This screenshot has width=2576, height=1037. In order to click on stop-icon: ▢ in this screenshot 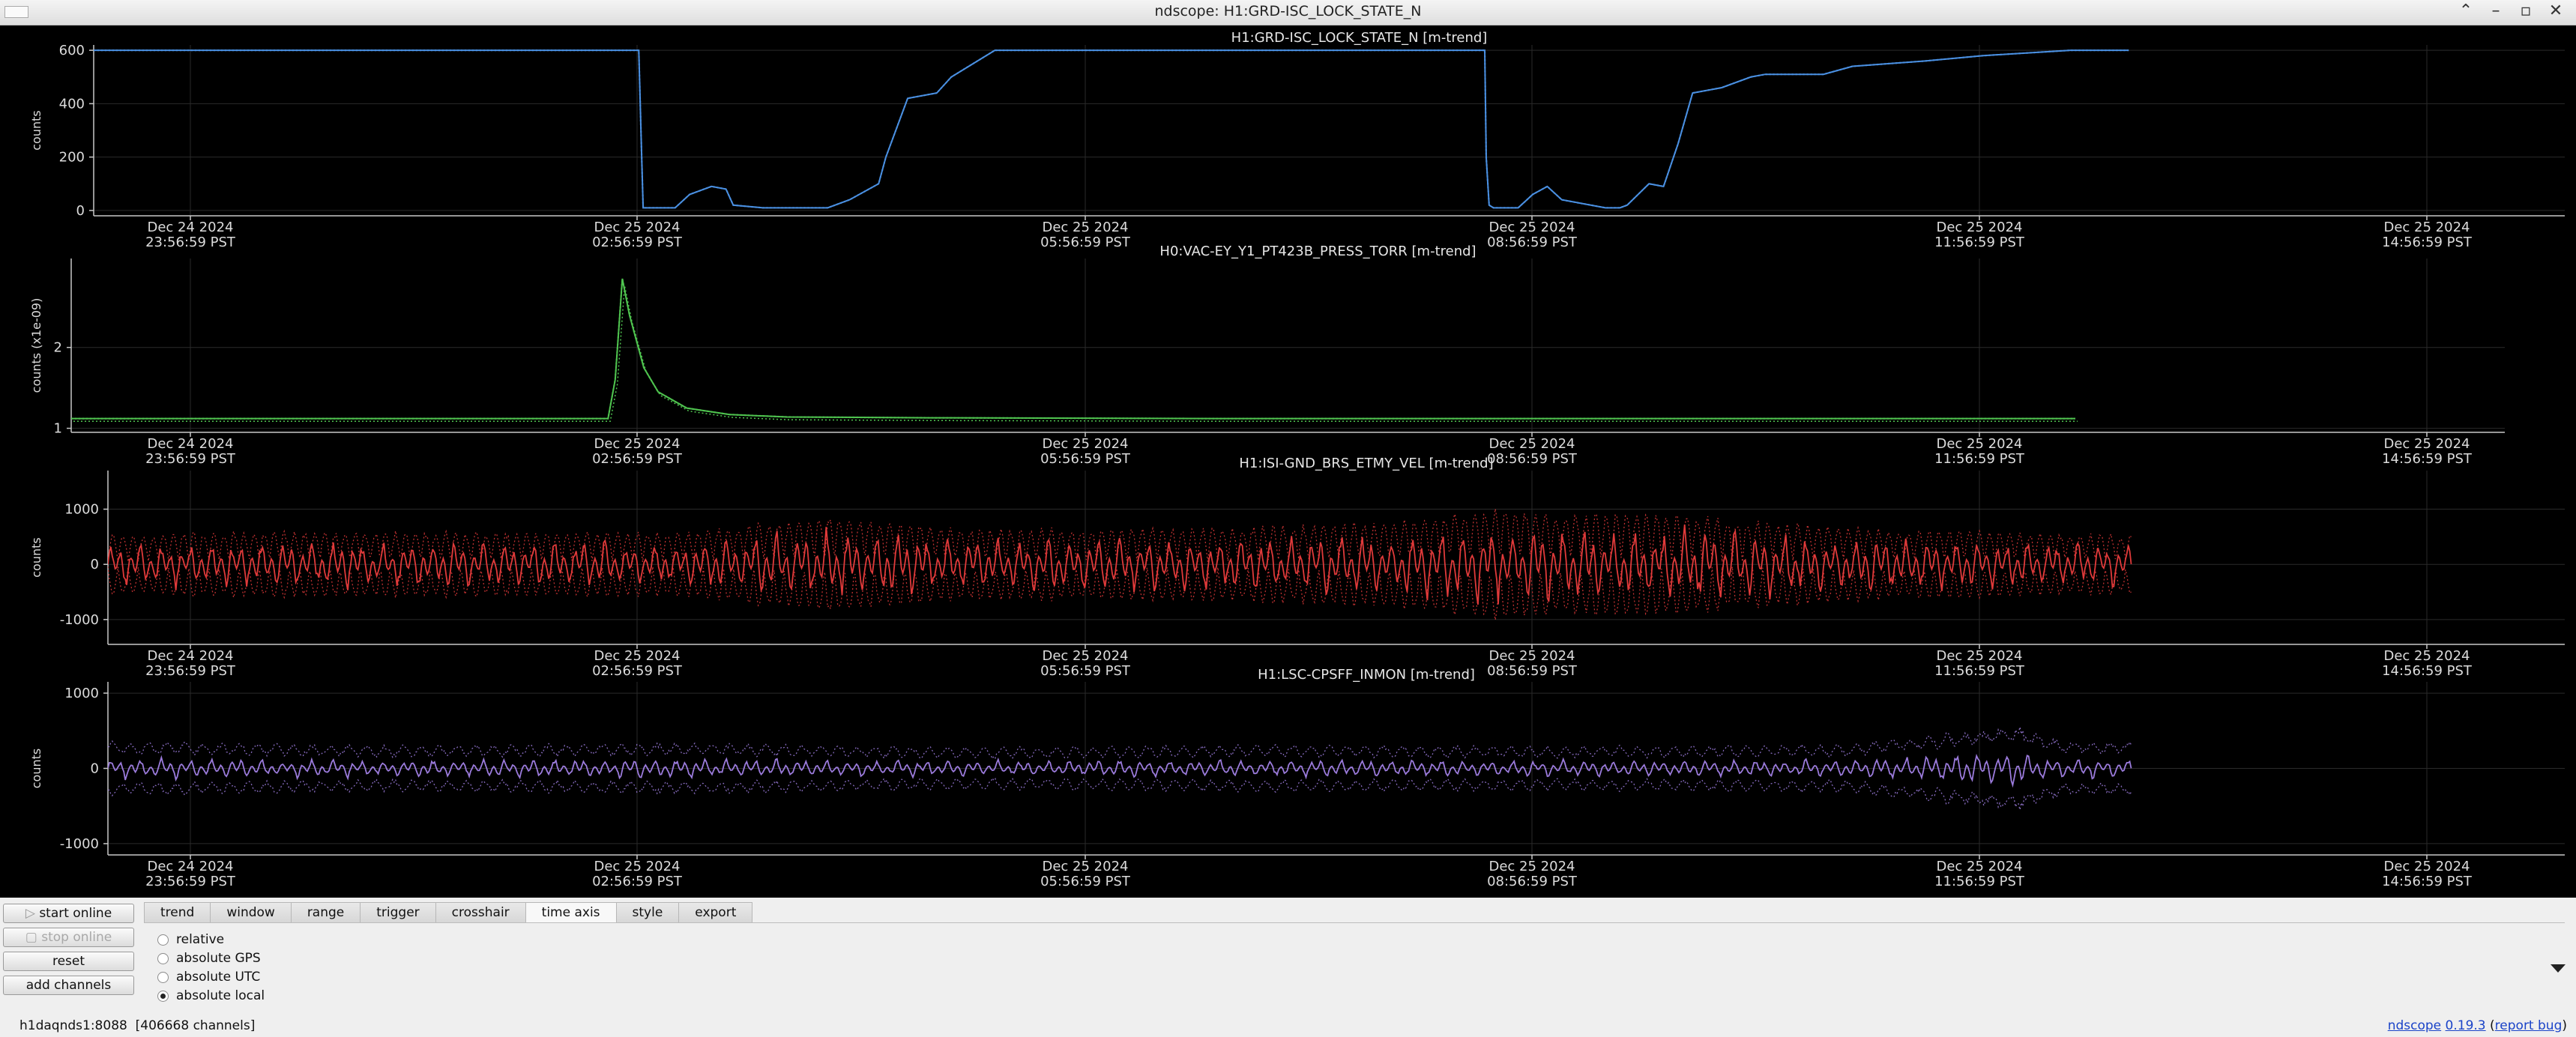, I will do `click(33, 938)`.